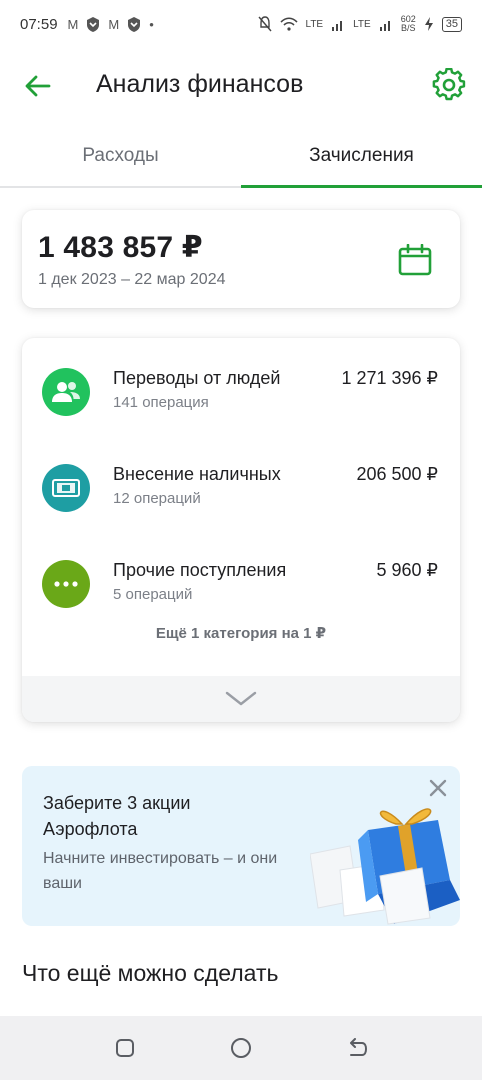 Image resolution: width=482 pixels, height=1080 pixels. I want to click on app-header: Анализ финансов, so click(241, 87).